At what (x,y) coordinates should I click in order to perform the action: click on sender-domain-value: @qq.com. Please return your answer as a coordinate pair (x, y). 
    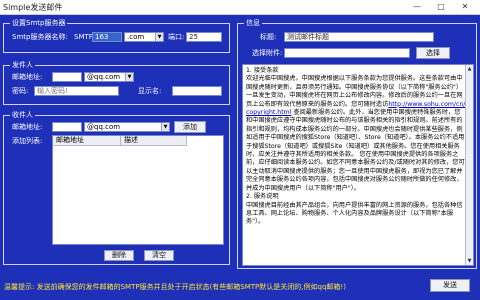
    Looking at the image, I should click on (104, 77).